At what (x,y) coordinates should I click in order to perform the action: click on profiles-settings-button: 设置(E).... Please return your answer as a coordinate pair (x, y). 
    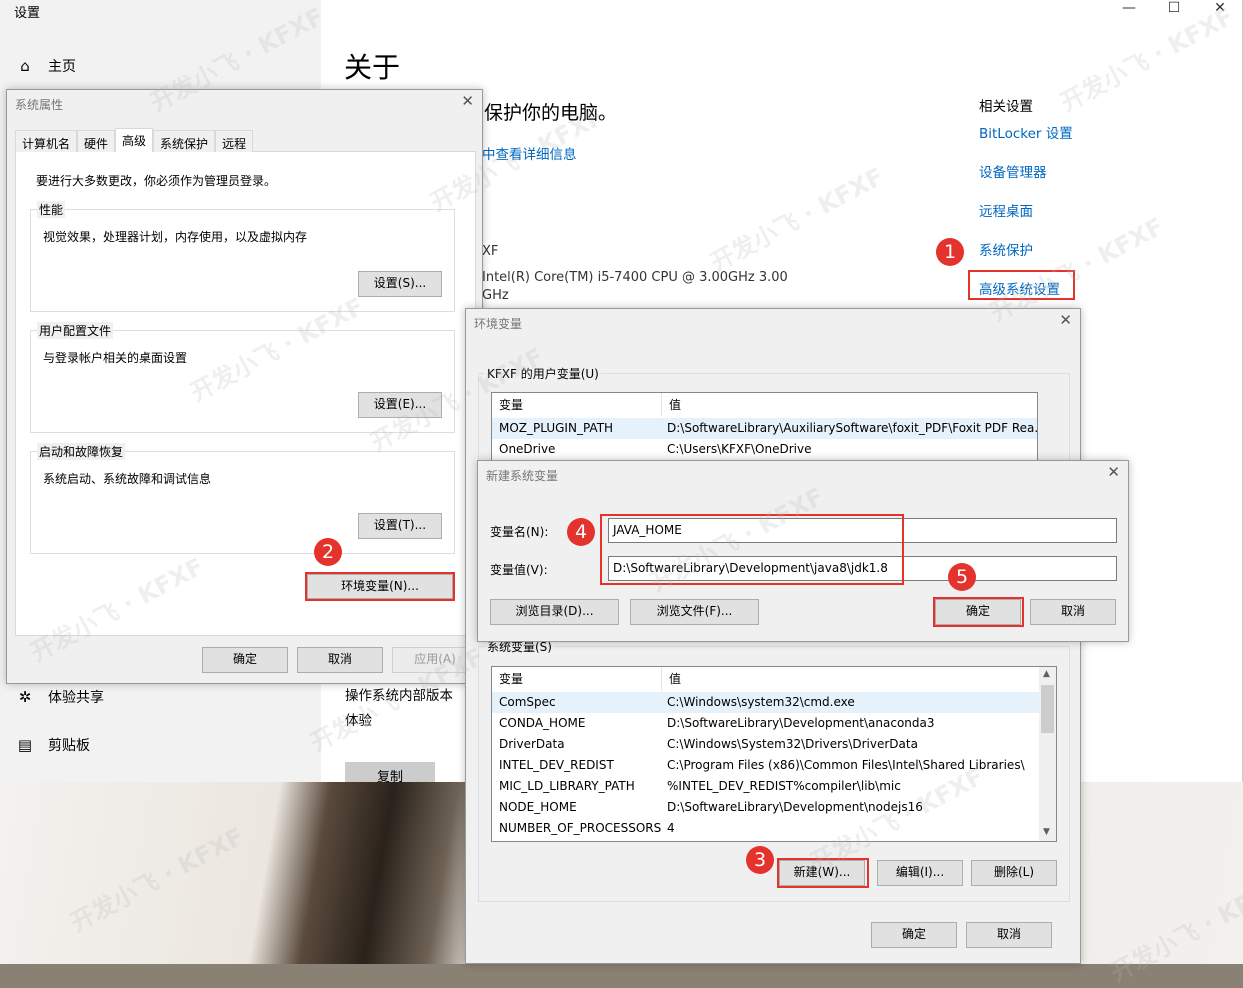
    Looking at the image, I should click on (400, 405).